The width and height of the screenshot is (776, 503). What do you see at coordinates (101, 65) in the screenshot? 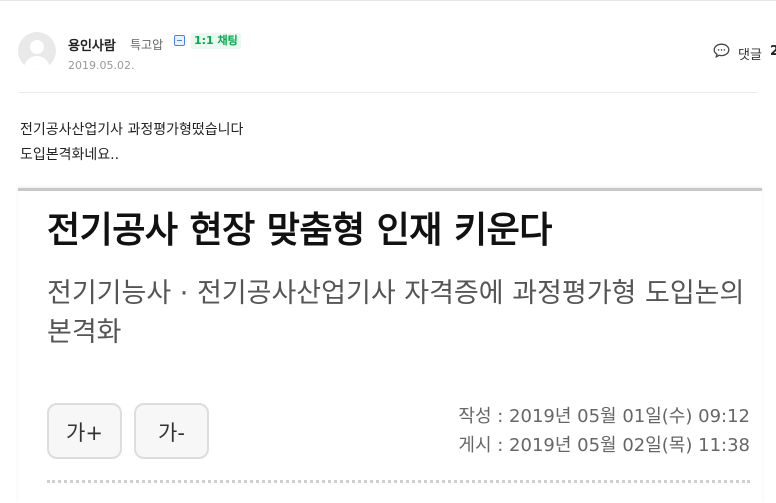
I see `post-date: 2019.05.02.` at bounding box center [101, 65].